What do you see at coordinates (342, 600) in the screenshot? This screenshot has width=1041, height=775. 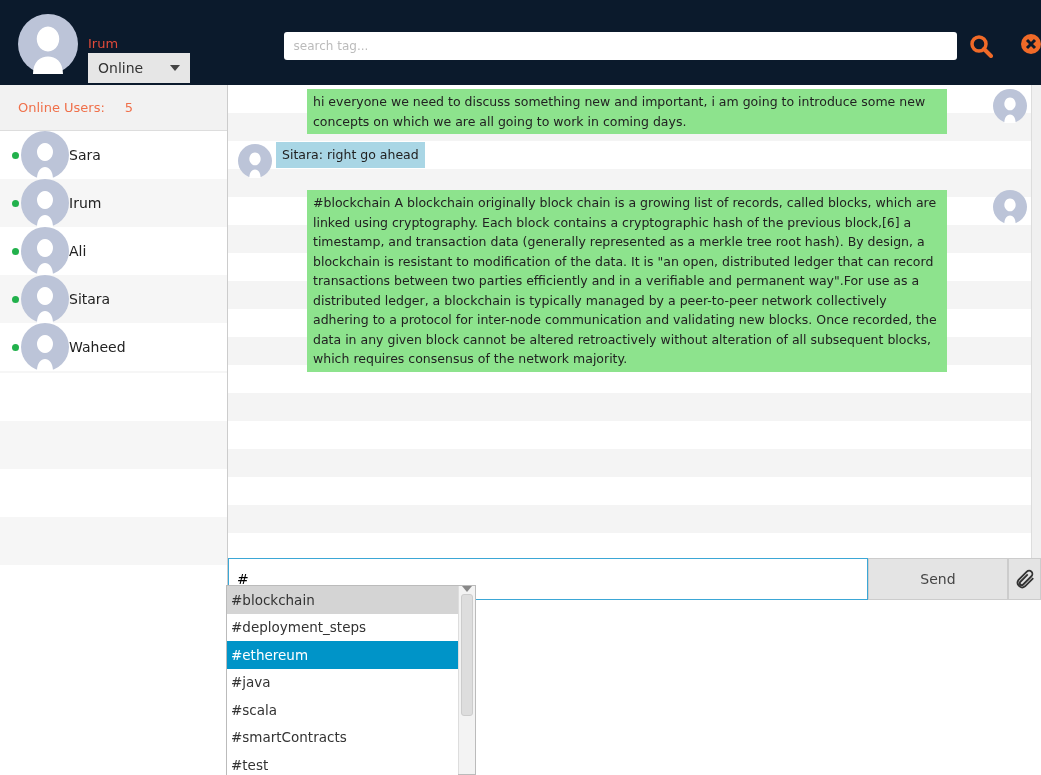 I see `tag-option: #blockchain` at bounding box center [342, 600].